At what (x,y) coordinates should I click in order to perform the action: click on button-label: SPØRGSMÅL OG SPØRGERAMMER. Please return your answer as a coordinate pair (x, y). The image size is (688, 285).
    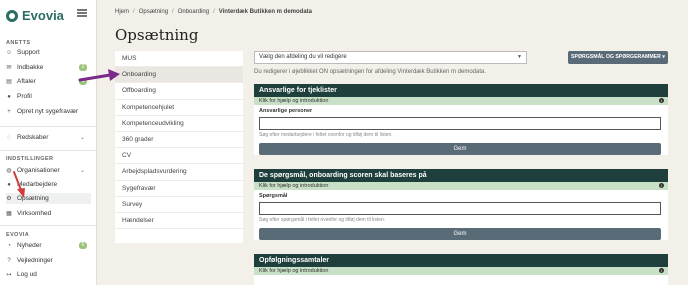
    Looking at the image, I should click on (616, 57).